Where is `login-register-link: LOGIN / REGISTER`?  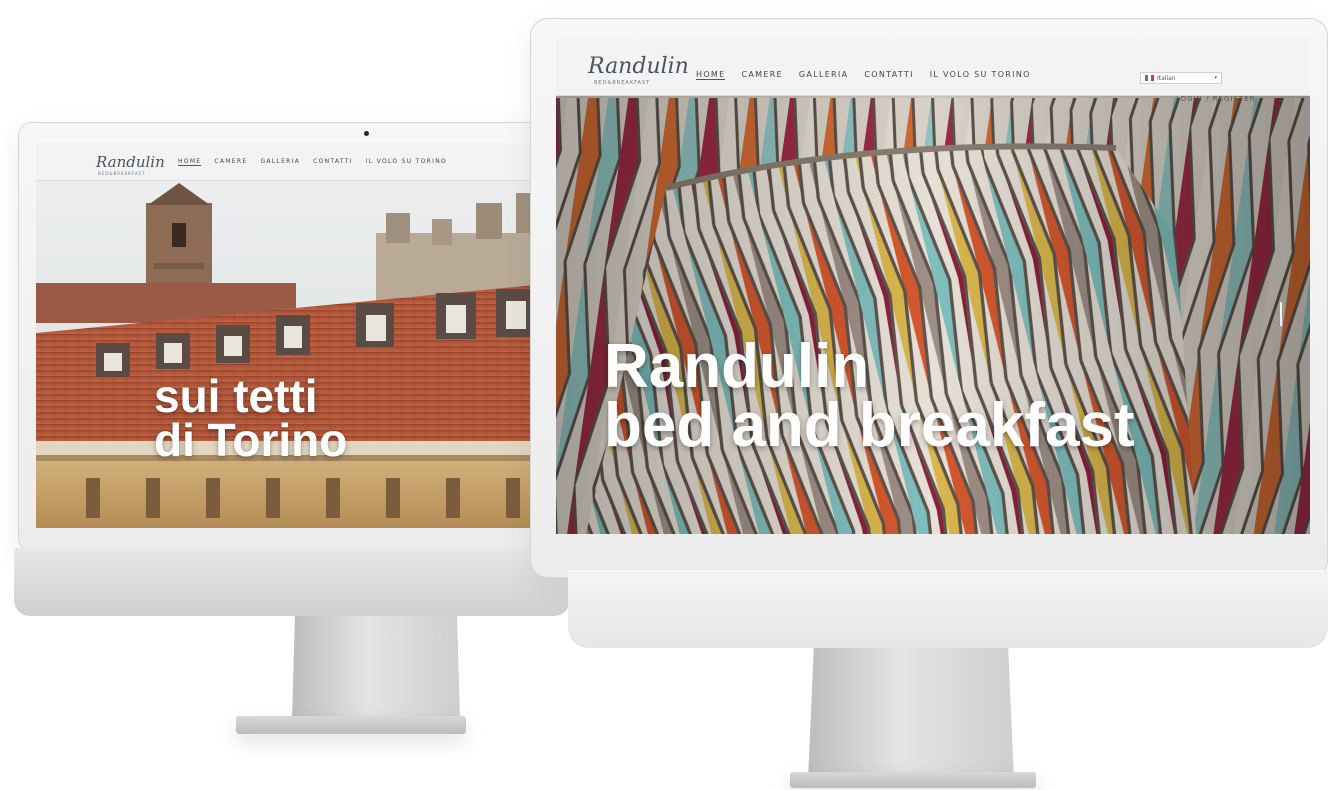 login-register-link: LOGIN / REGISTER is located at coordinates (1215, 99).